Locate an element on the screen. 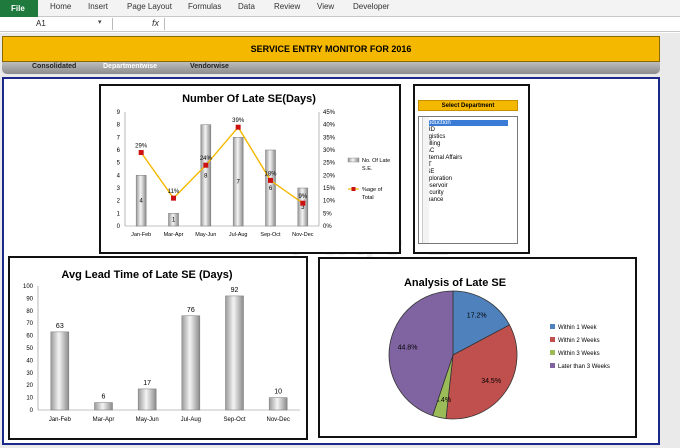 The image size is (680, 448). tab-insert: Insert is located at coordinates (98, 6).